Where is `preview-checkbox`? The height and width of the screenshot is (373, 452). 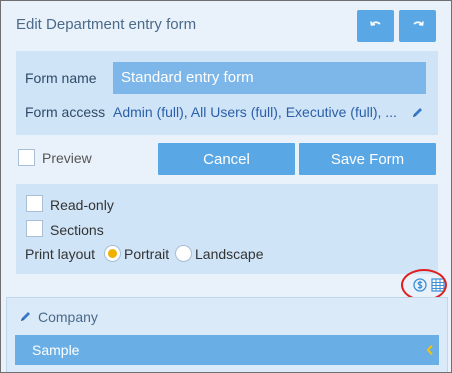 preview-checkbox is located at coordinates (26, 157).